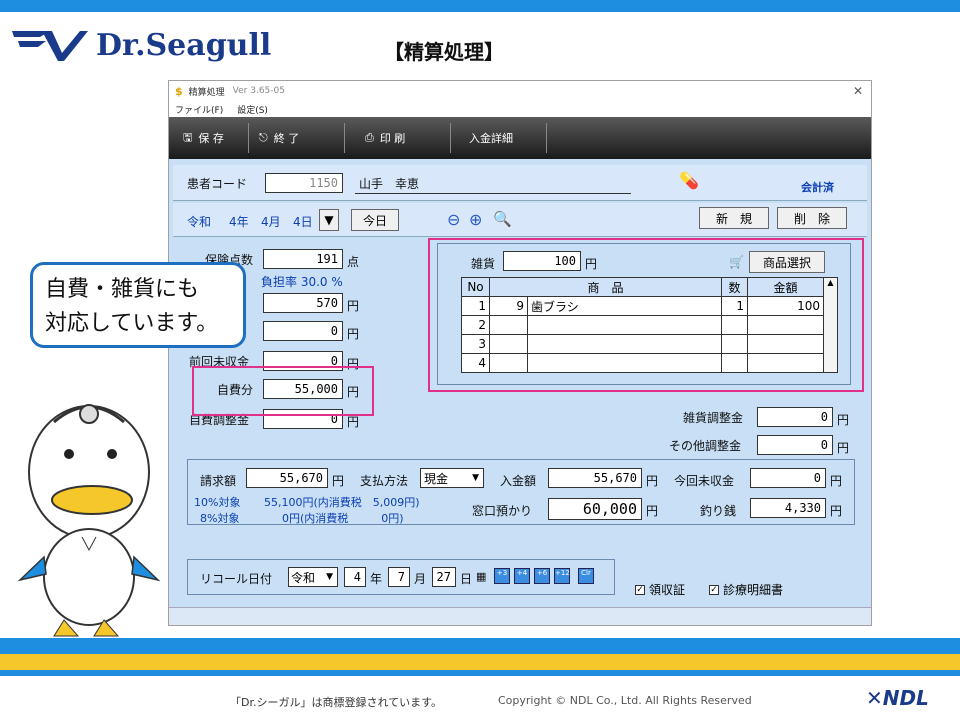 The width and height of the screenshot is (960, 720). What do you see at coordinates (562, 576) in the screenshot?
I see `plus12-button: +12` at bounding box center [562, 576].